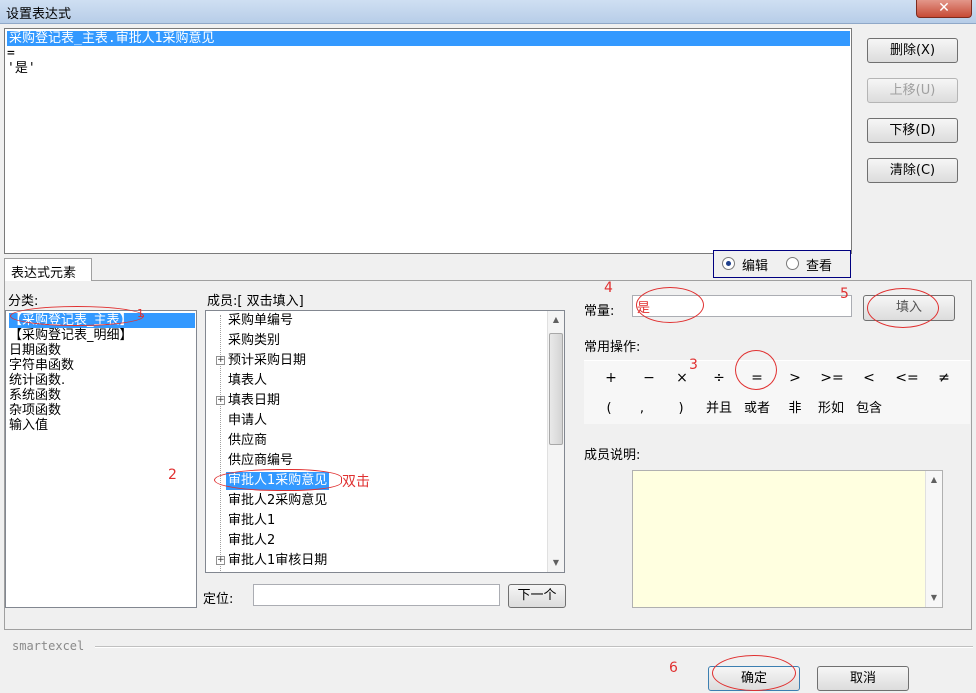  Describe the element at coordinates (251, 521) in the screenshot. I see `tree-item: 审批人1` at that location.